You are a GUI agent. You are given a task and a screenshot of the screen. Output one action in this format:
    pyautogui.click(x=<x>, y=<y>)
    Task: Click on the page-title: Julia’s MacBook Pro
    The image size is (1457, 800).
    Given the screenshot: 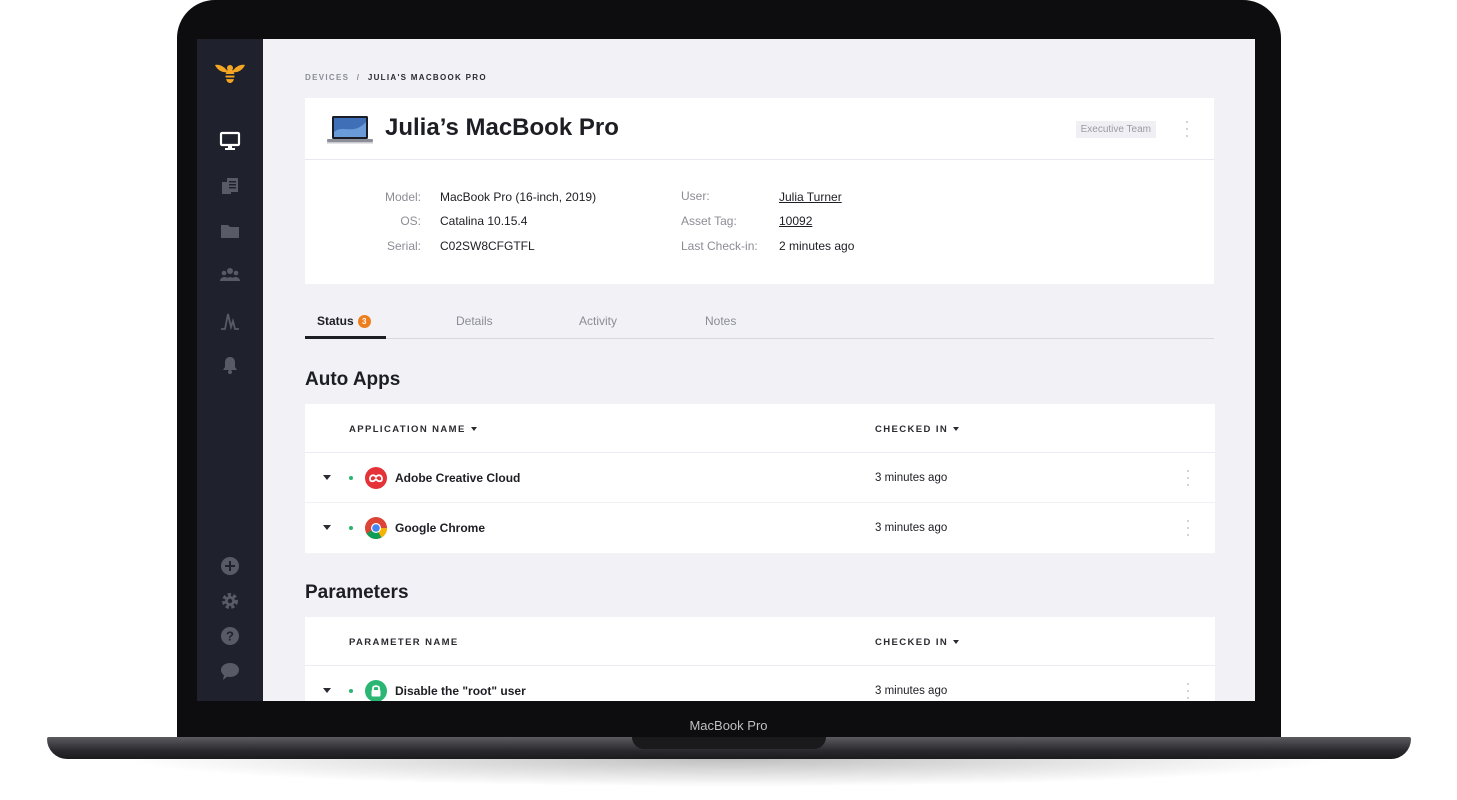 What is the action you would take?
    pyautogui.click(x=502, y=127)
    